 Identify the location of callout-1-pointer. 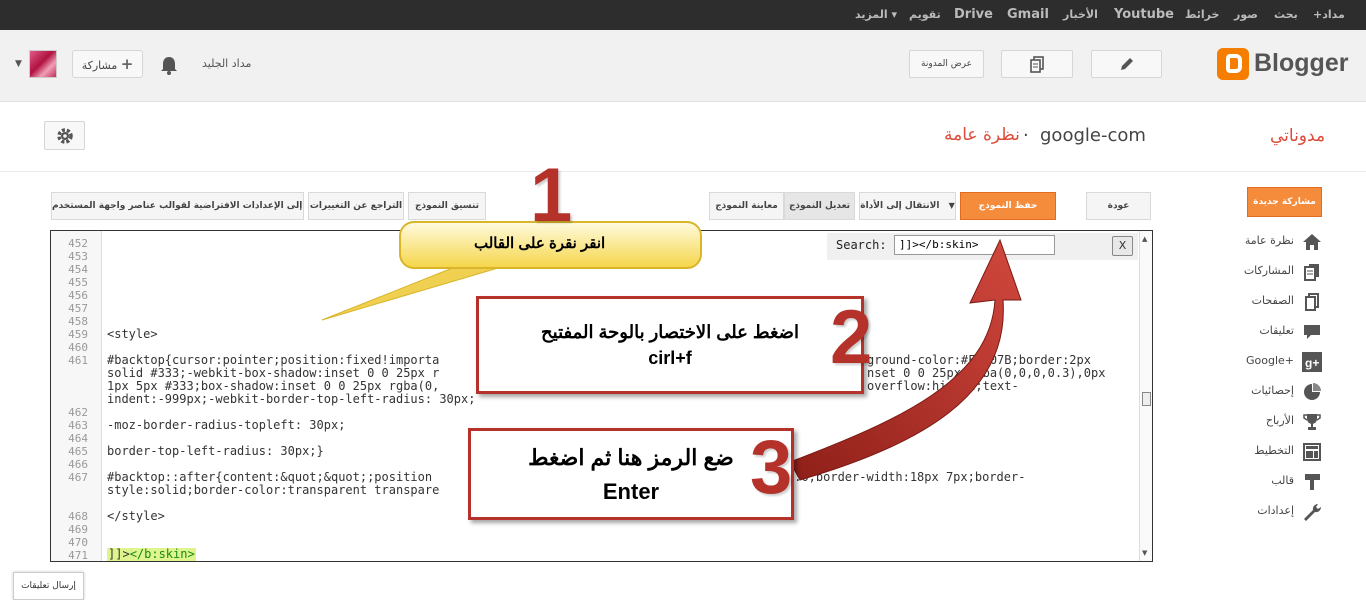
(410, 292).